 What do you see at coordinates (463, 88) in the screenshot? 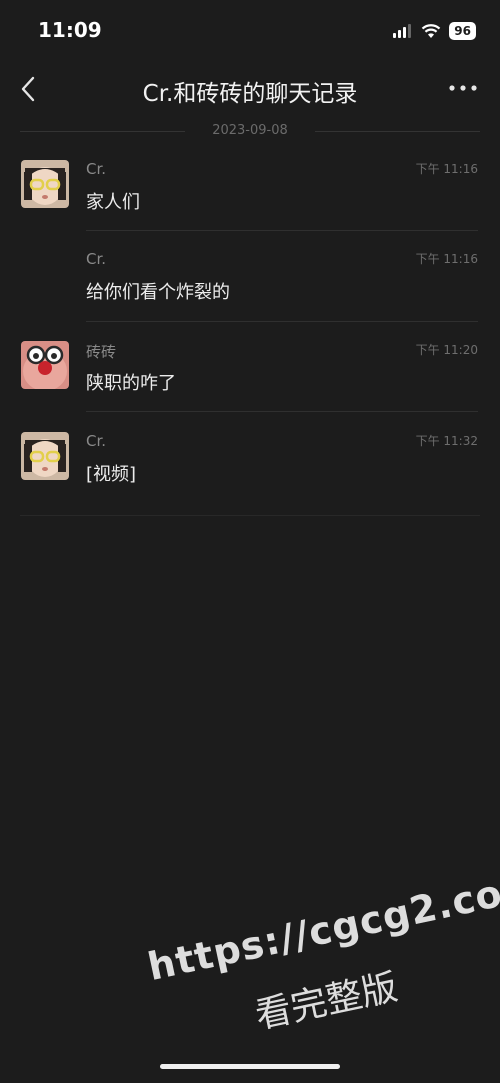
I see `more-icon` at bounding box center [463, 88].